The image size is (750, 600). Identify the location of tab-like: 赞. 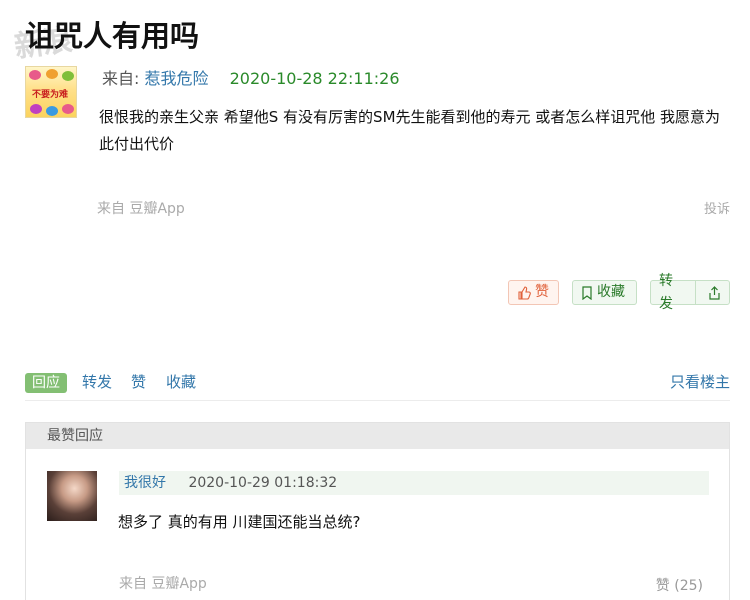
(138, 382).